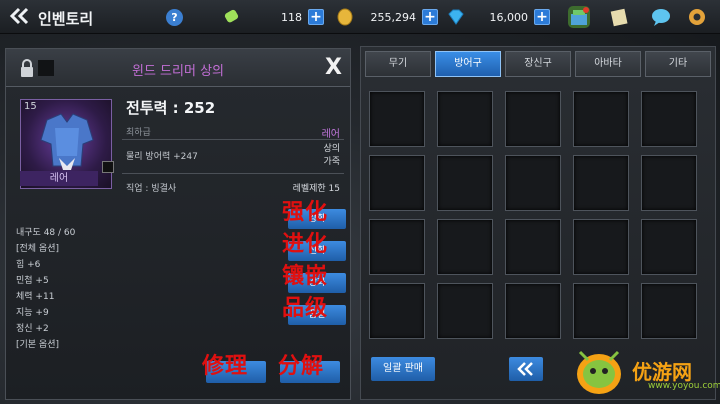 The height and width of the screenshot is (404, 720). What do you see at coordinates (301, 366) in the screenshot?
I see `annotation-disassemble: 分解` at bounding box center [301, 366].